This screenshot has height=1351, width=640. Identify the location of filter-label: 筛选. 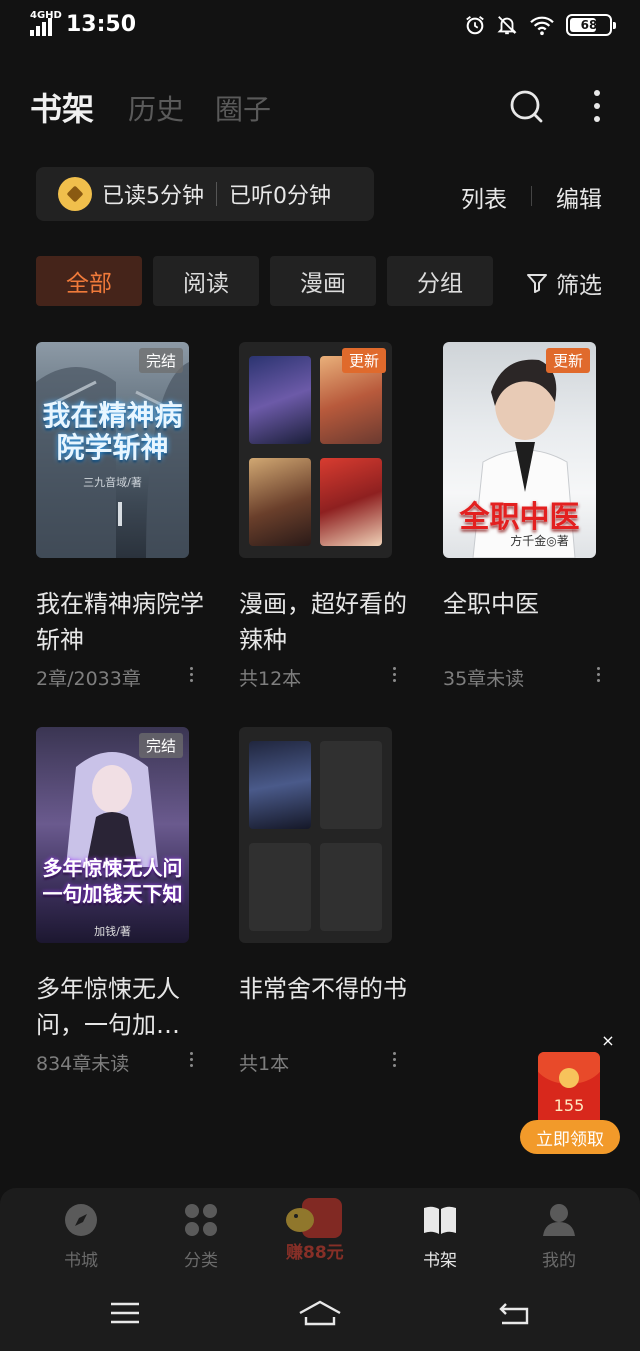
(579, 286).